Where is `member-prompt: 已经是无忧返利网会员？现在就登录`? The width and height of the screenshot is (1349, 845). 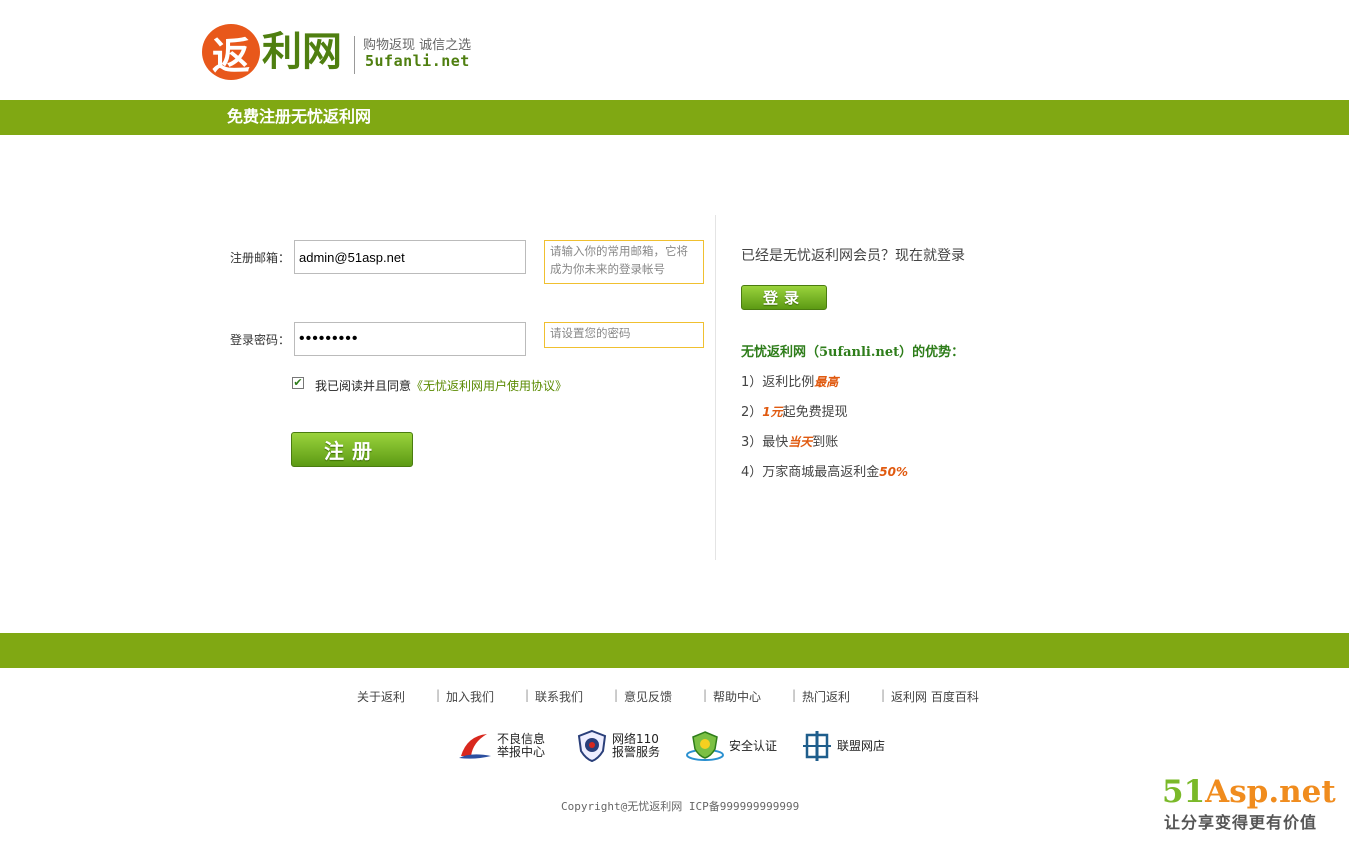 member-prompt: 已经是无忧返利网会员？现在就登录 is located at coordinates (853, 256).